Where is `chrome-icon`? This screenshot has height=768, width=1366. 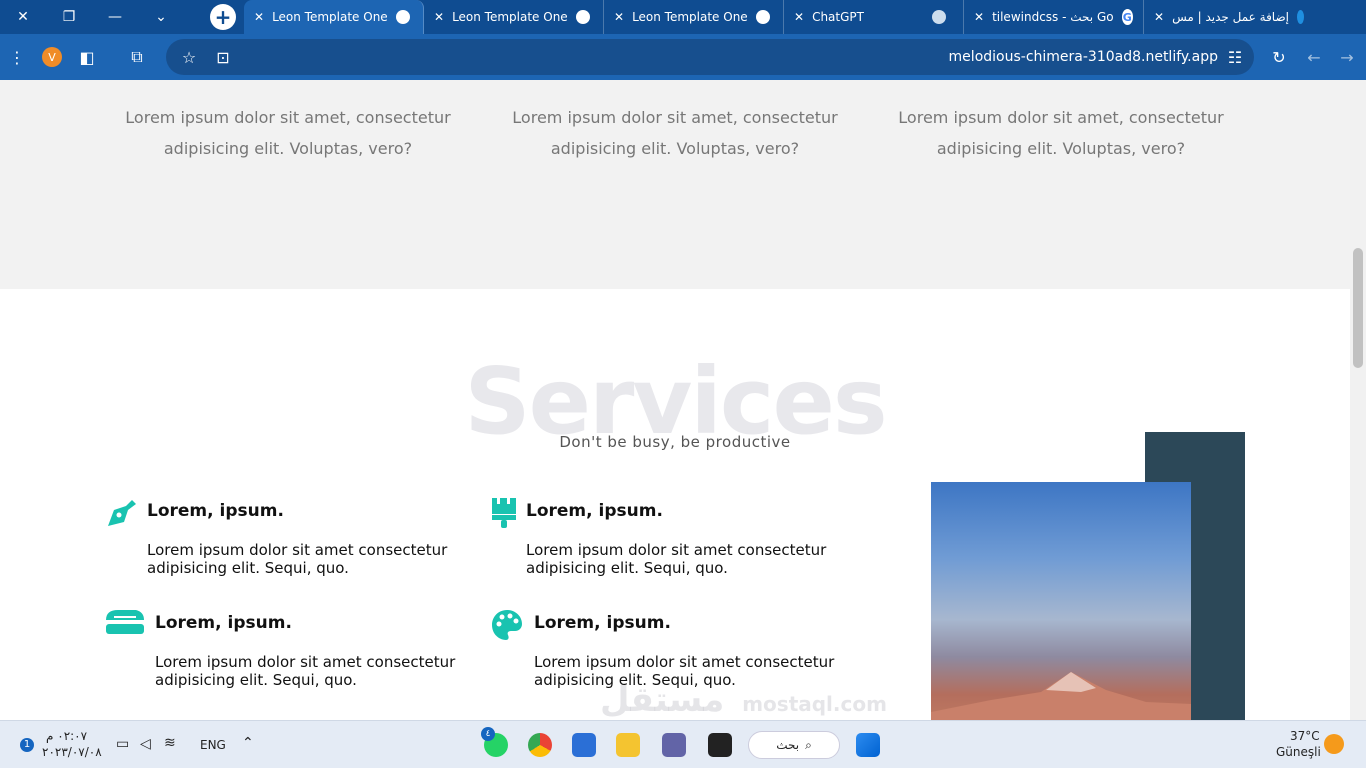 chrome-icon is located at coordinates (540, 745).